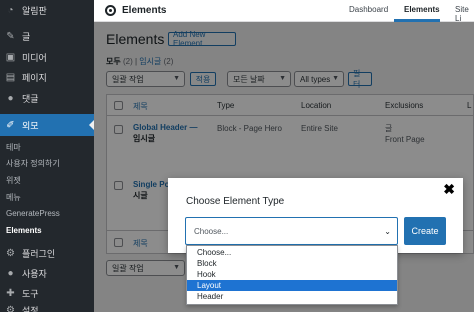 This screenshot has width=474, height=312. Describe the element at coordinates (30, 98) in the screenshot. I see `sidebar-item-label: 댓글` at that location.